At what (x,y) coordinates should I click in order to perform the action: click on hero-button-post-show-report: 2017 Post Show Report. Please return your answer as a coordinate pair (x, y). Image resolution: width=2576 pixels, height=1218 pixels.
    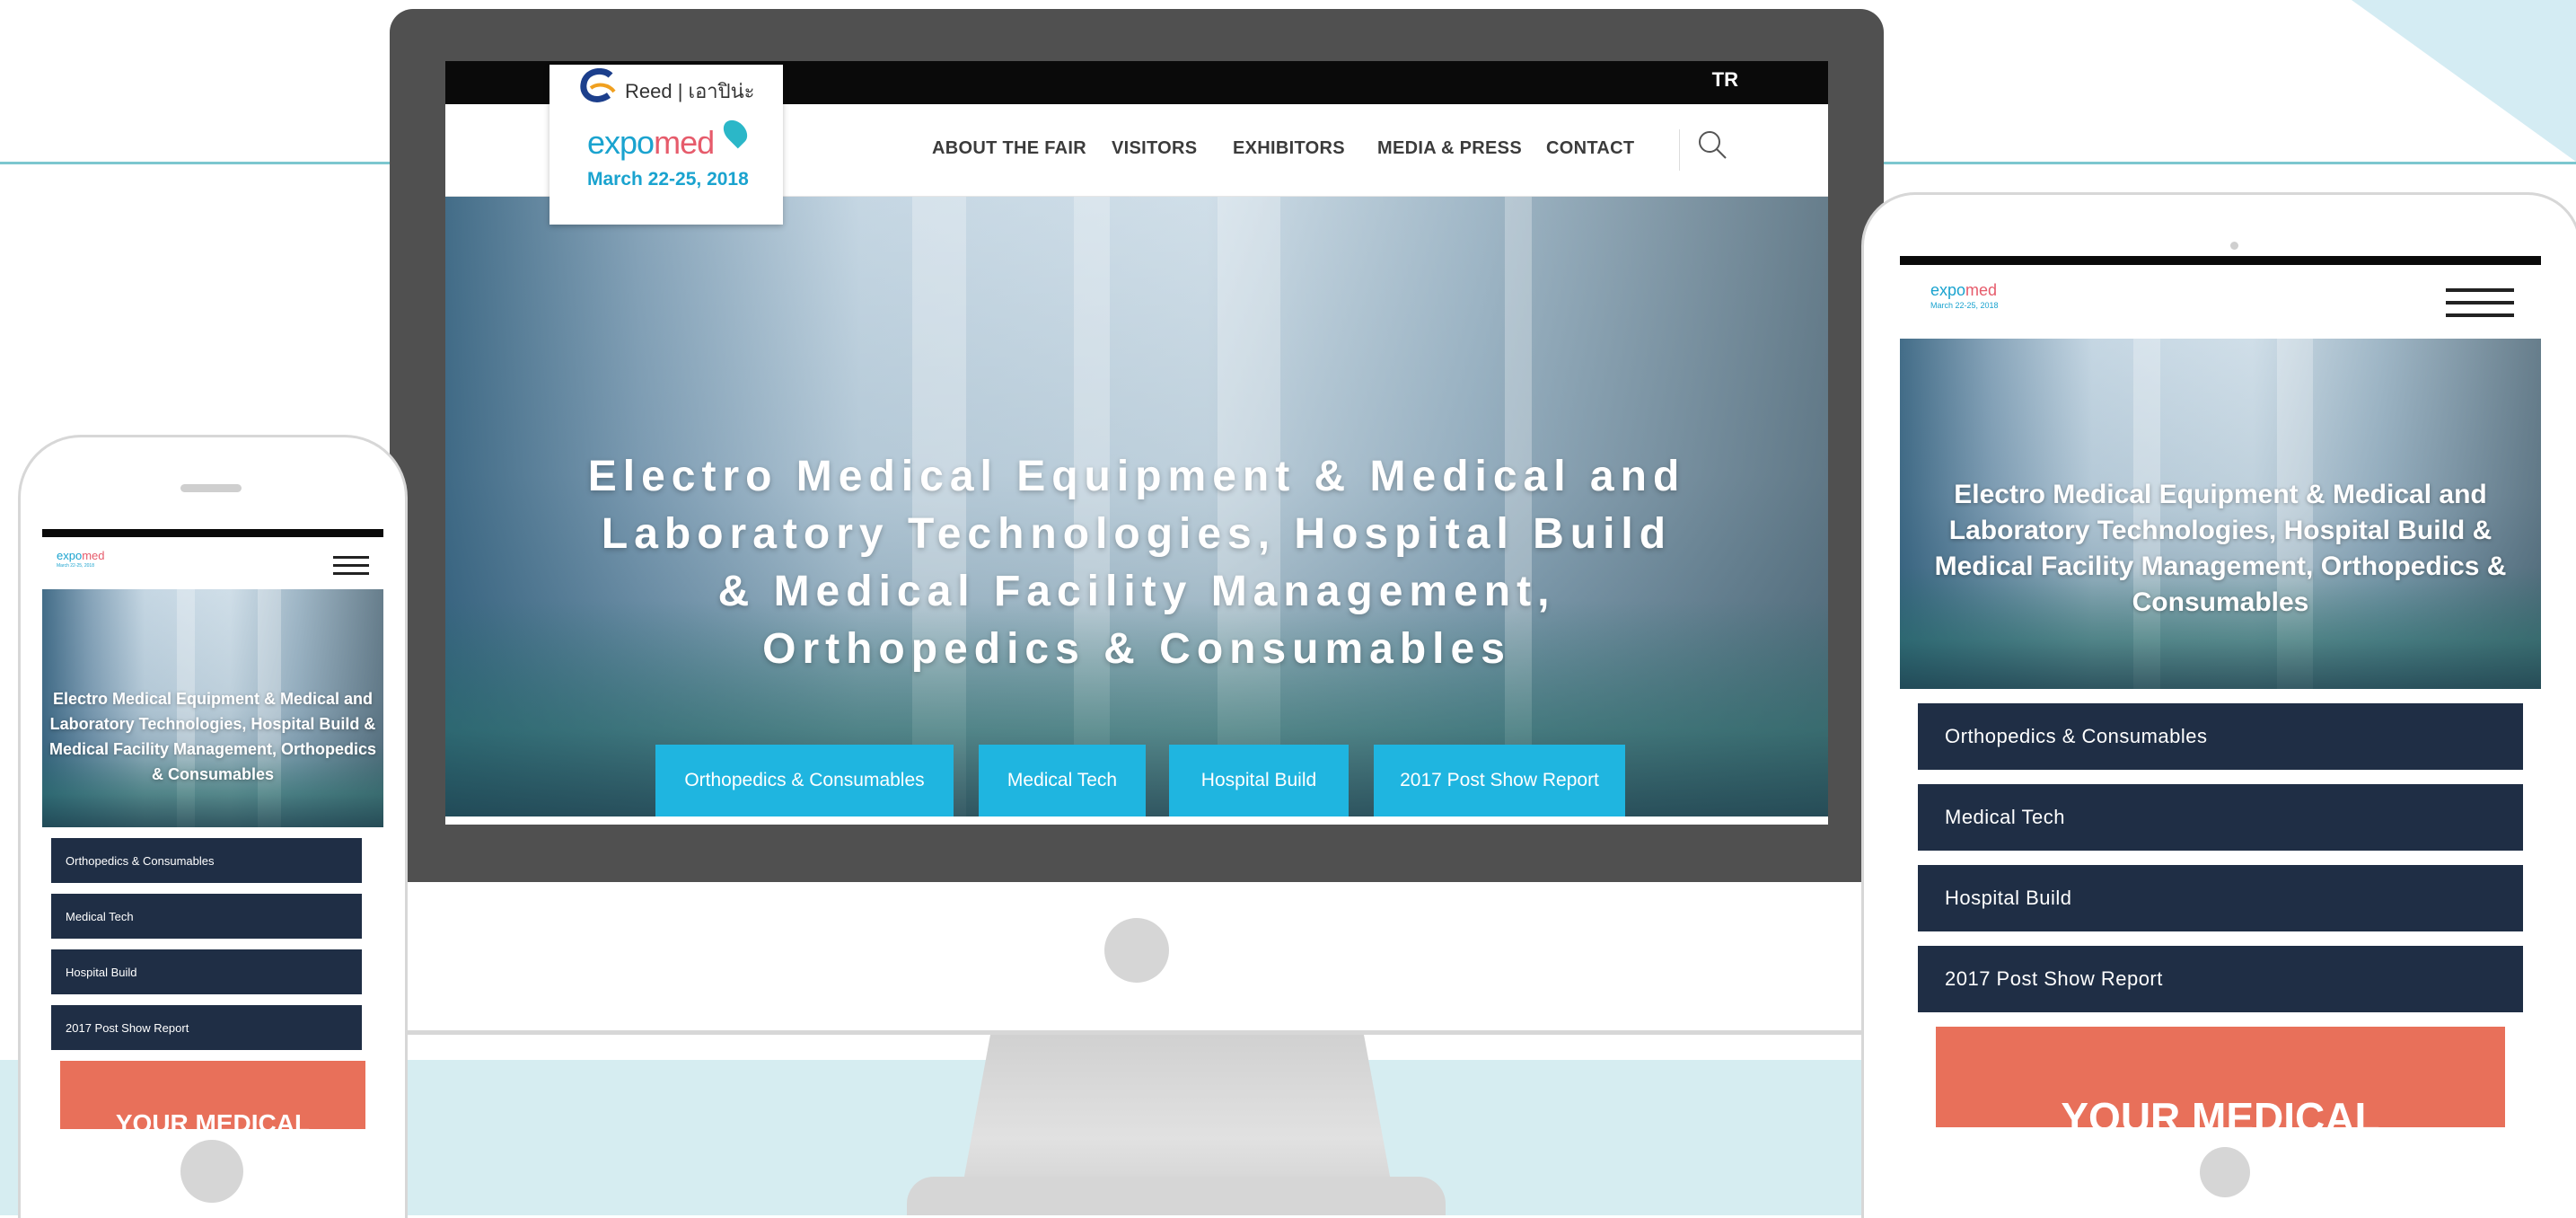
    Looking at the image, I should click on (1499, 780).